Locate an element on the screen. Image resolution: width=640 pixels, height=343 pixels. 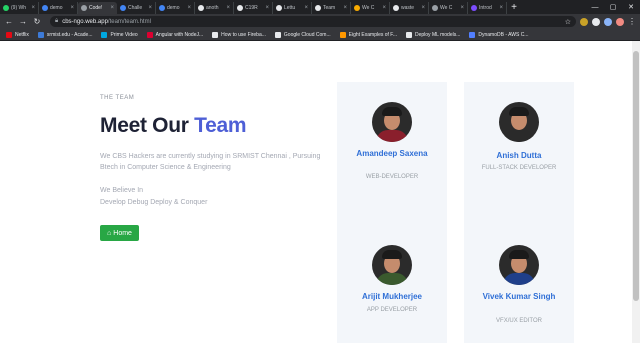
tab-title: Introd is located at coordinates (485, 8).